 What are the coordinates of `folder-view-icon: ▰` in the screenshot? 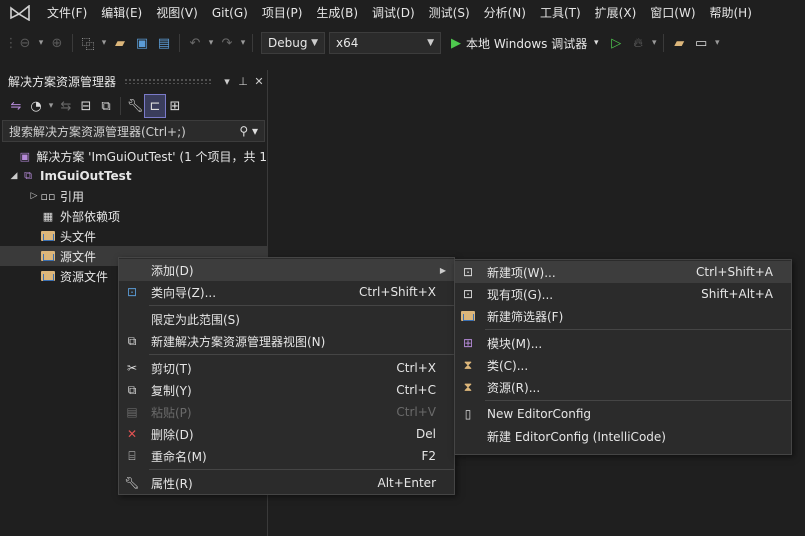 It's located at (679, 43).